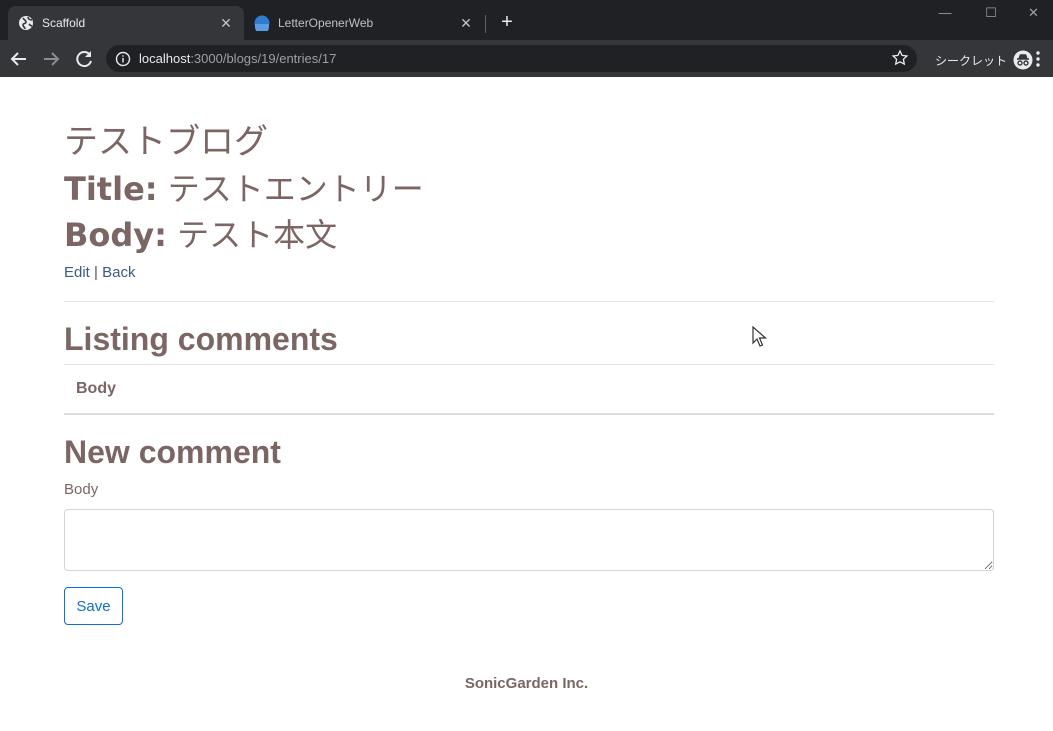 This screenshot has width=1053, height=731. What do you see at coordinates (507, 22) in the screenshot?
I see `new-tab-button: +` at bounding box center [507, 22].